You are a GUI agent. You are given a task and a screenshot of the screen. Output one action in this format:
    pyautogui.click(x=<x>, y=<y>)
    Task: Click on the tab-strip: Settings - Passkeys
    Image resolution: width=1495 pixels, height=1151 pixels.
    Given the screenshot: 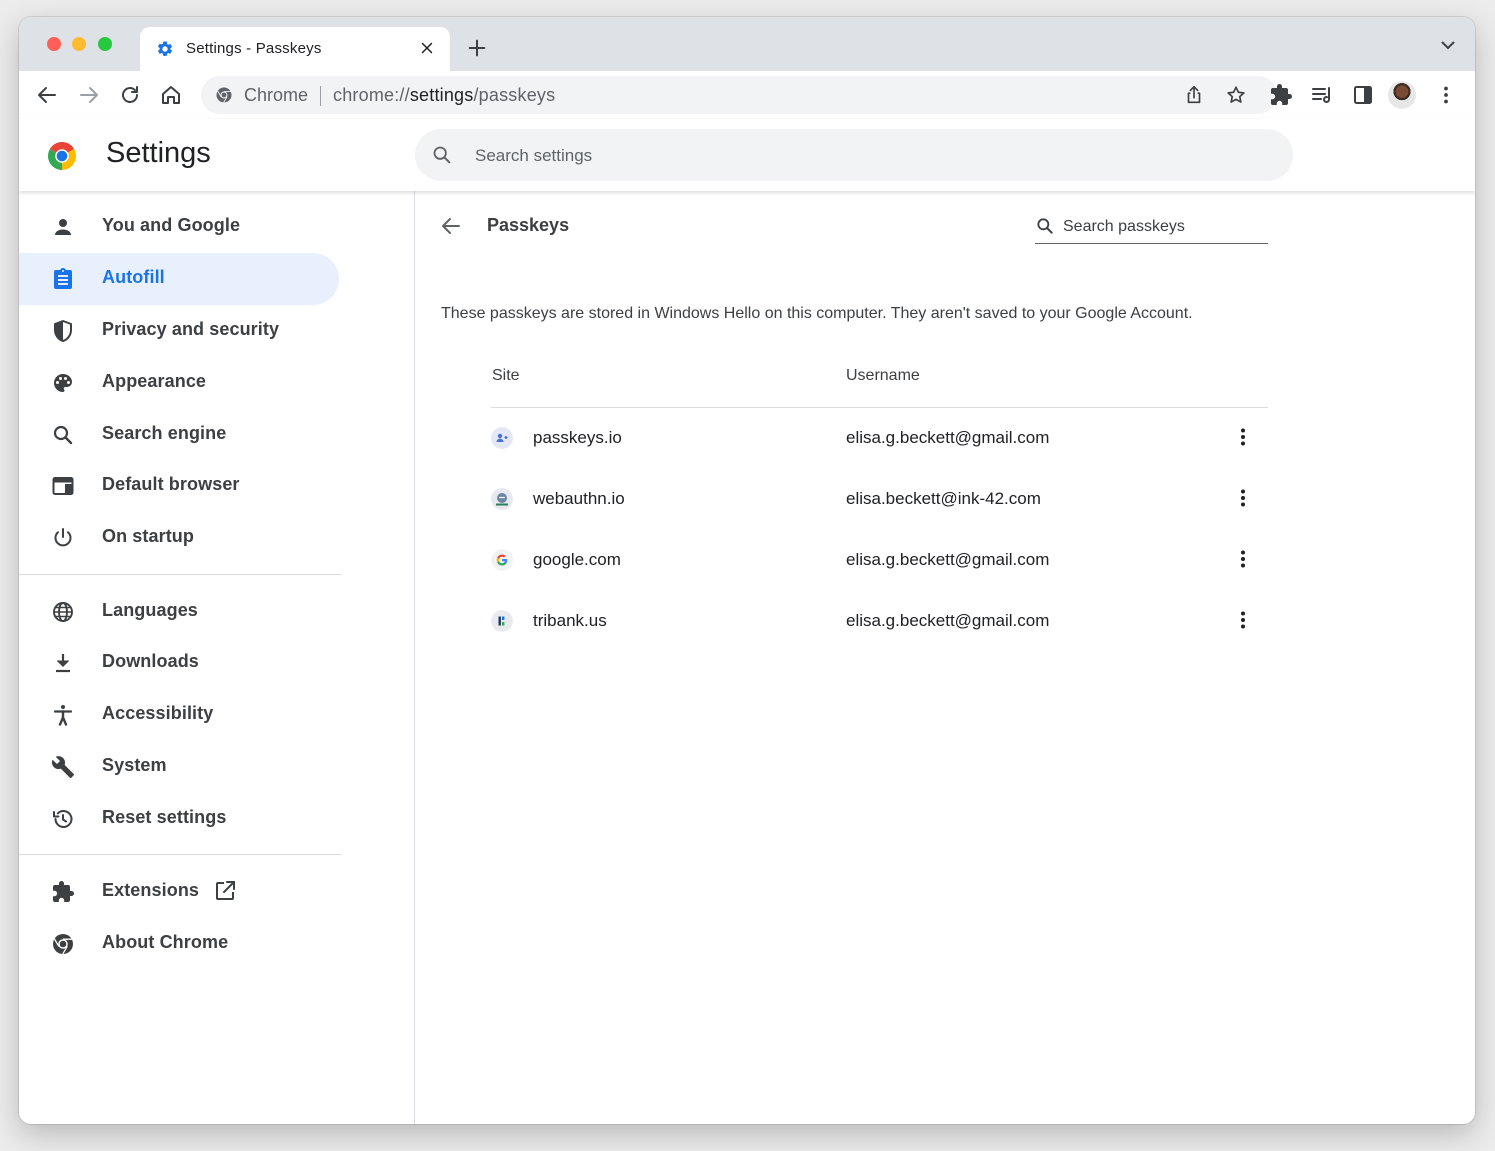 What is the action you would take?
    pyautogui.click(x=747, y=44)
    